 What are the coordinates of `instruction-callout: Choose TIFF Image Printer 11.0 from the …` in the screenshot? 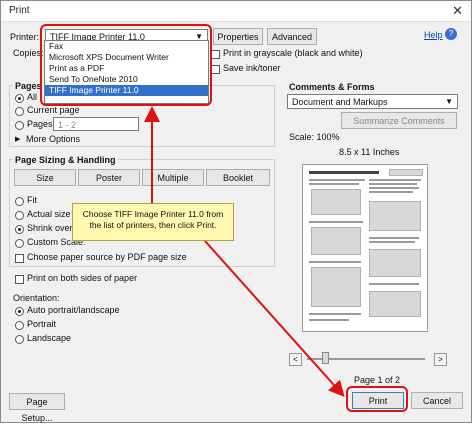 It's located at (153, 222).